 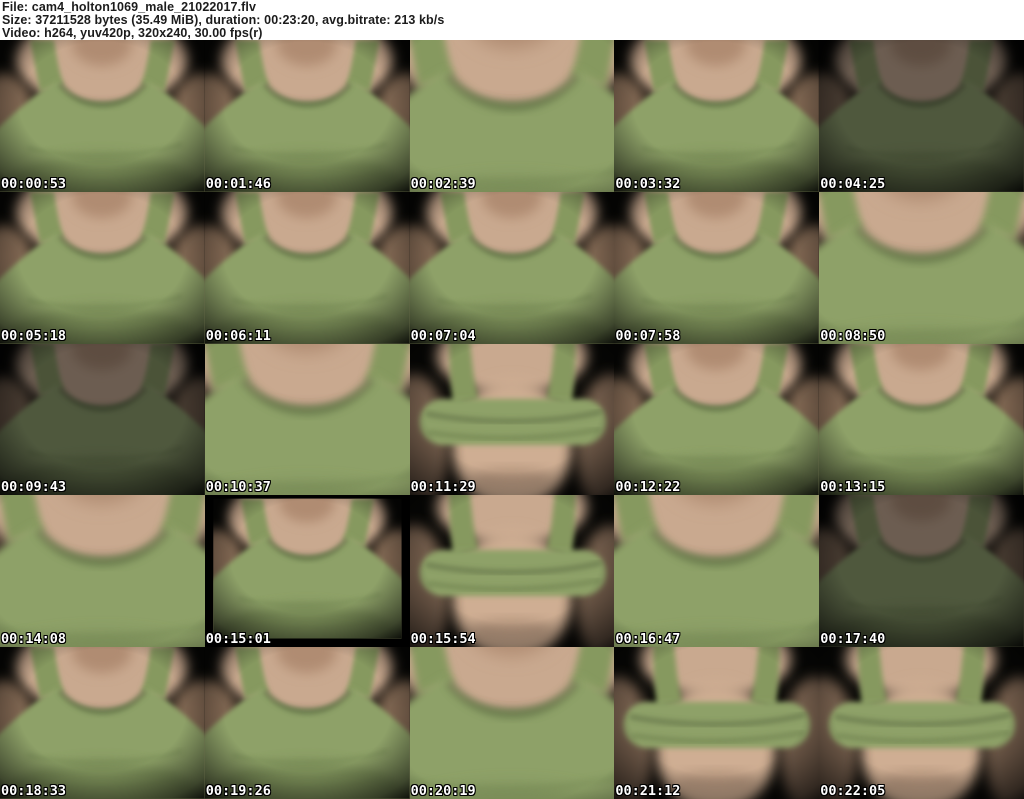 What do you see at coordinates (443, 335) in the screenshot?
I see `timestamp-label: 00:07:04` at bounding box center [443, 335].